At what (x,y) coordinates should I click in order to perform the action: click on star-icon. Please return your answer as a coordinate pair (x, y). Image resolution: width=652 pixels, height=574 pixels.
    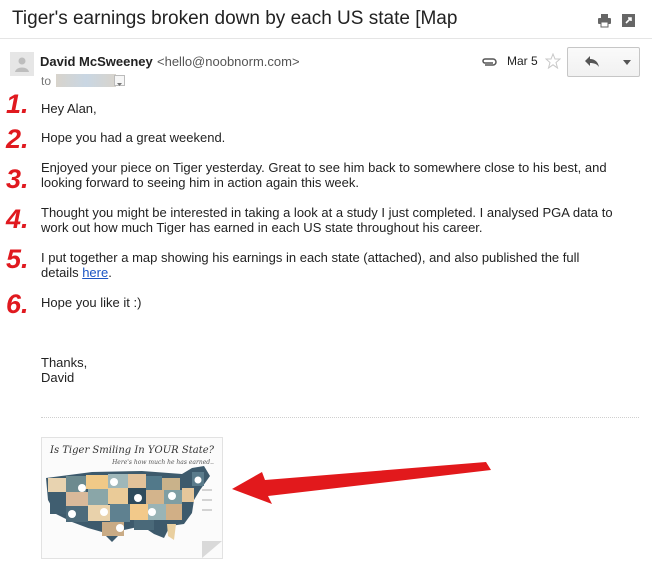
    Looking at the image, I should click on (553, 63).